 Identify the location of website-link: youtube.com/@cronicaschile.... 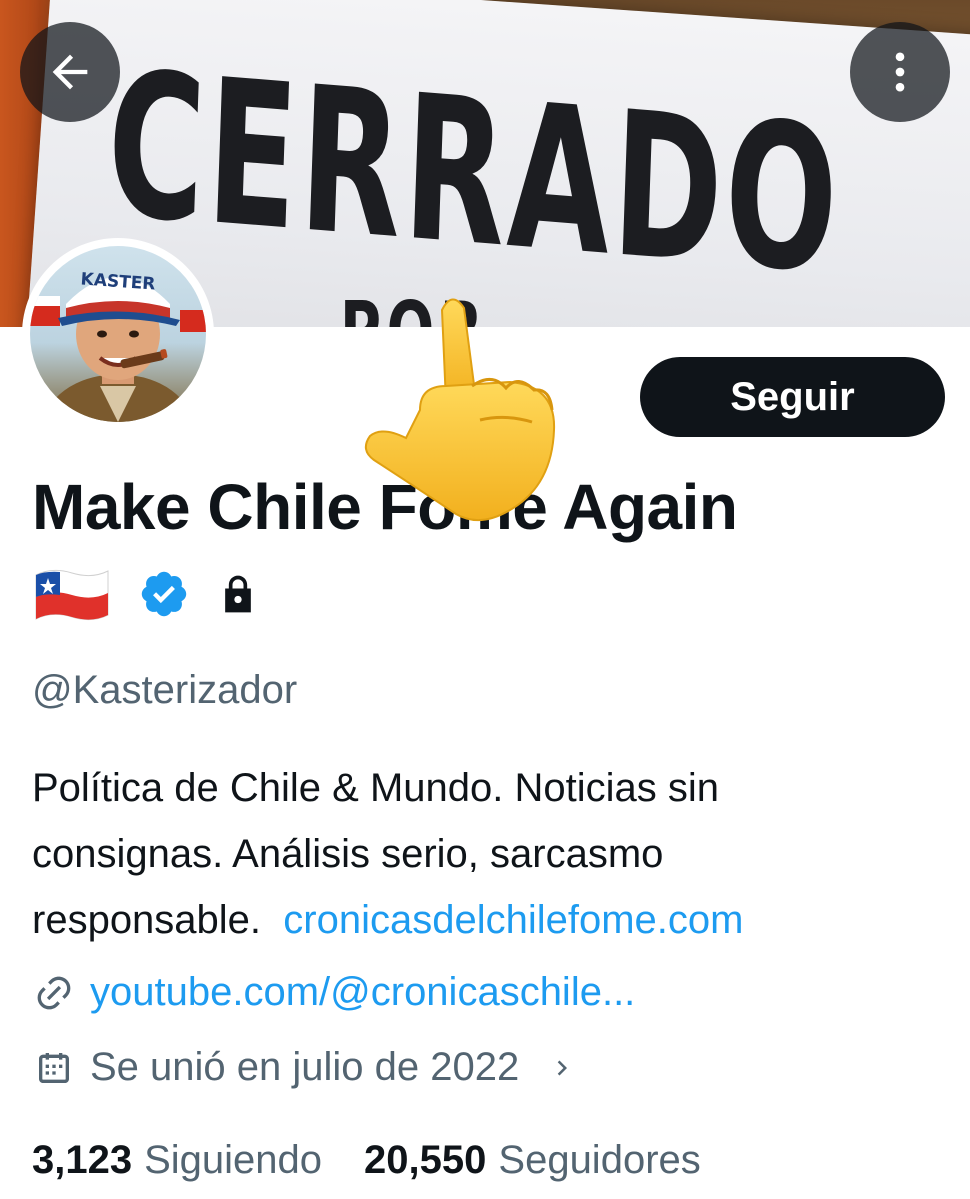
(362, 992).